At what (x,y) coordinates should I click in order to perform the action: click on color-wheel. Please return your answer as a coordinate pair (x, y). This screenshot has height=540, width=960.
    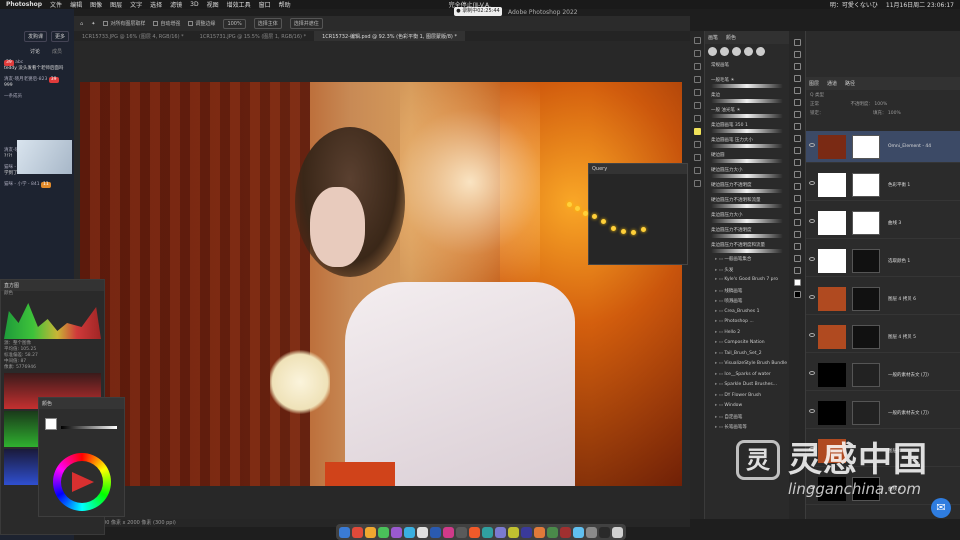
    Looking at the image, I should click on (82, 482).